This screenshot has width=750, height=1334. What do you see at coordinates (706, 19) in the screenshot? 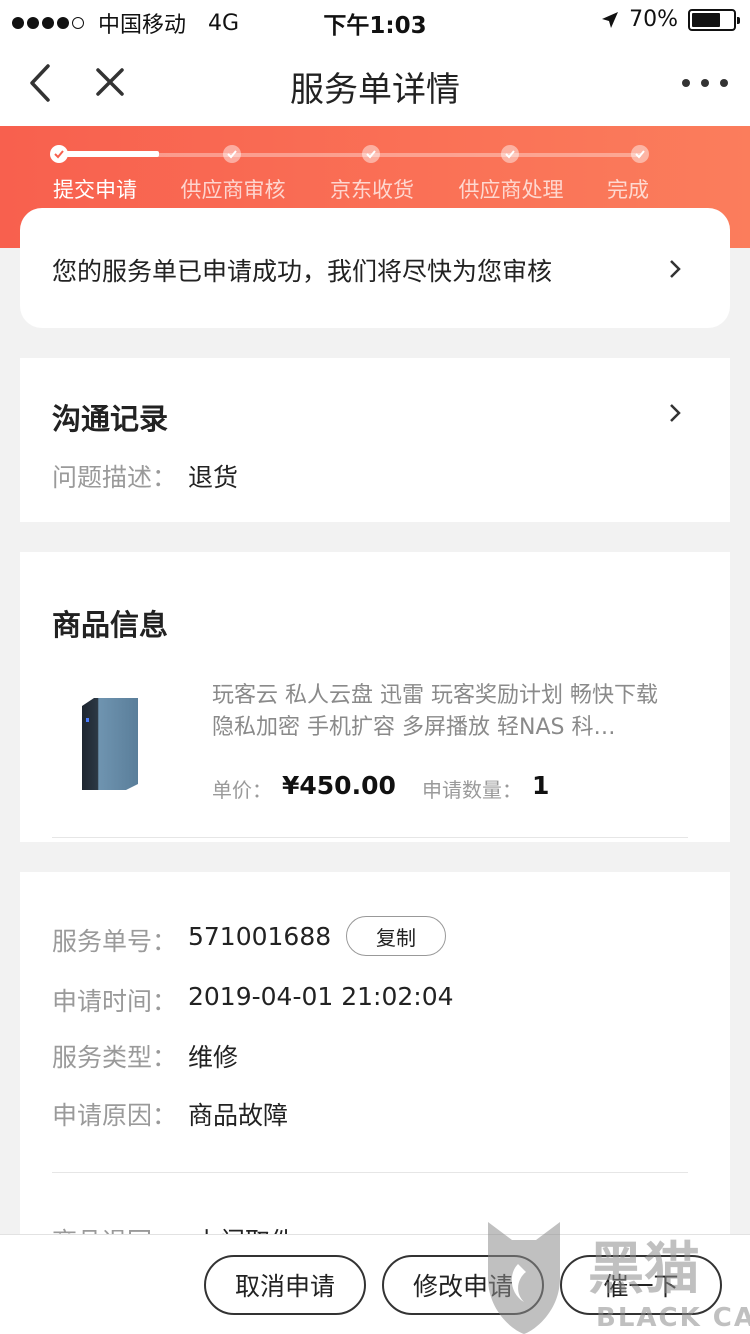
I see `battery-fill` at bounding box center [706, 19].